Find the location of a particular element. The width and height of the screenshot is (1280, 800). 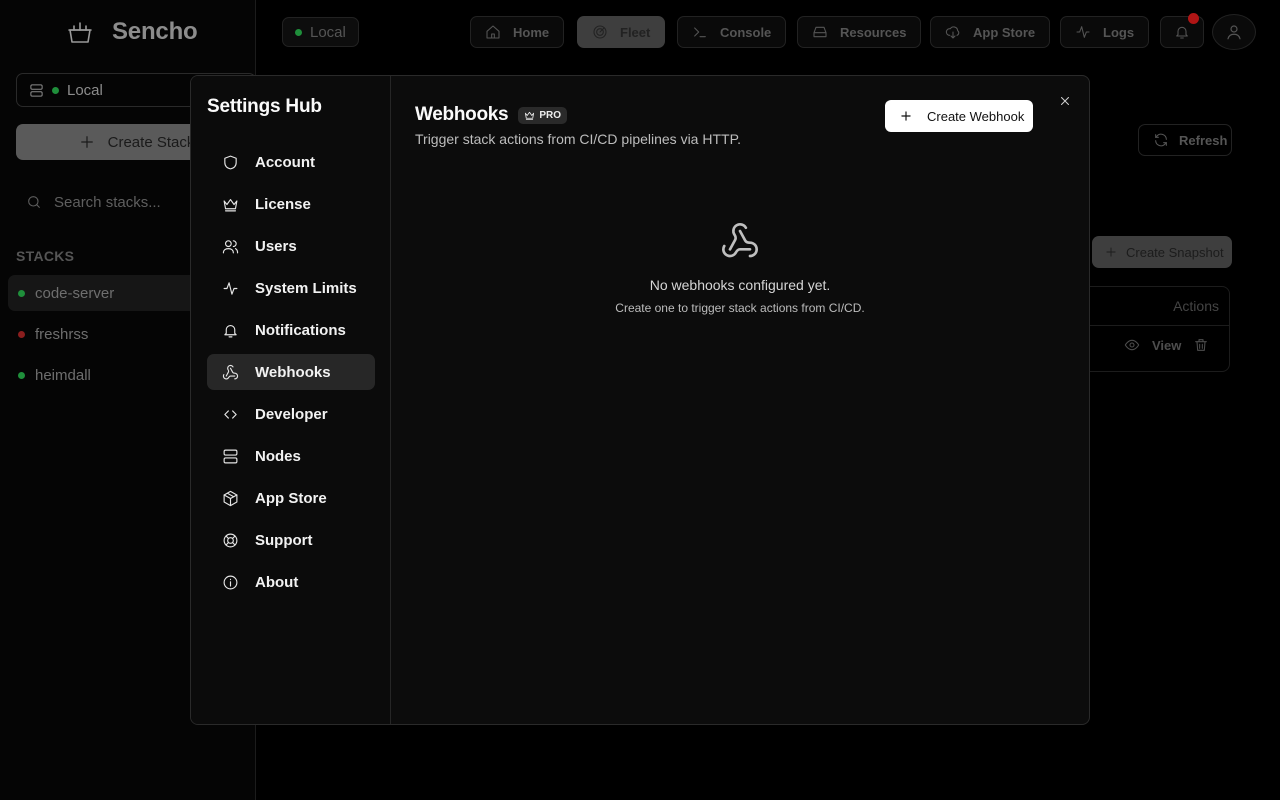

nav-fleet: Fleet is located at coordinates (621, 32).